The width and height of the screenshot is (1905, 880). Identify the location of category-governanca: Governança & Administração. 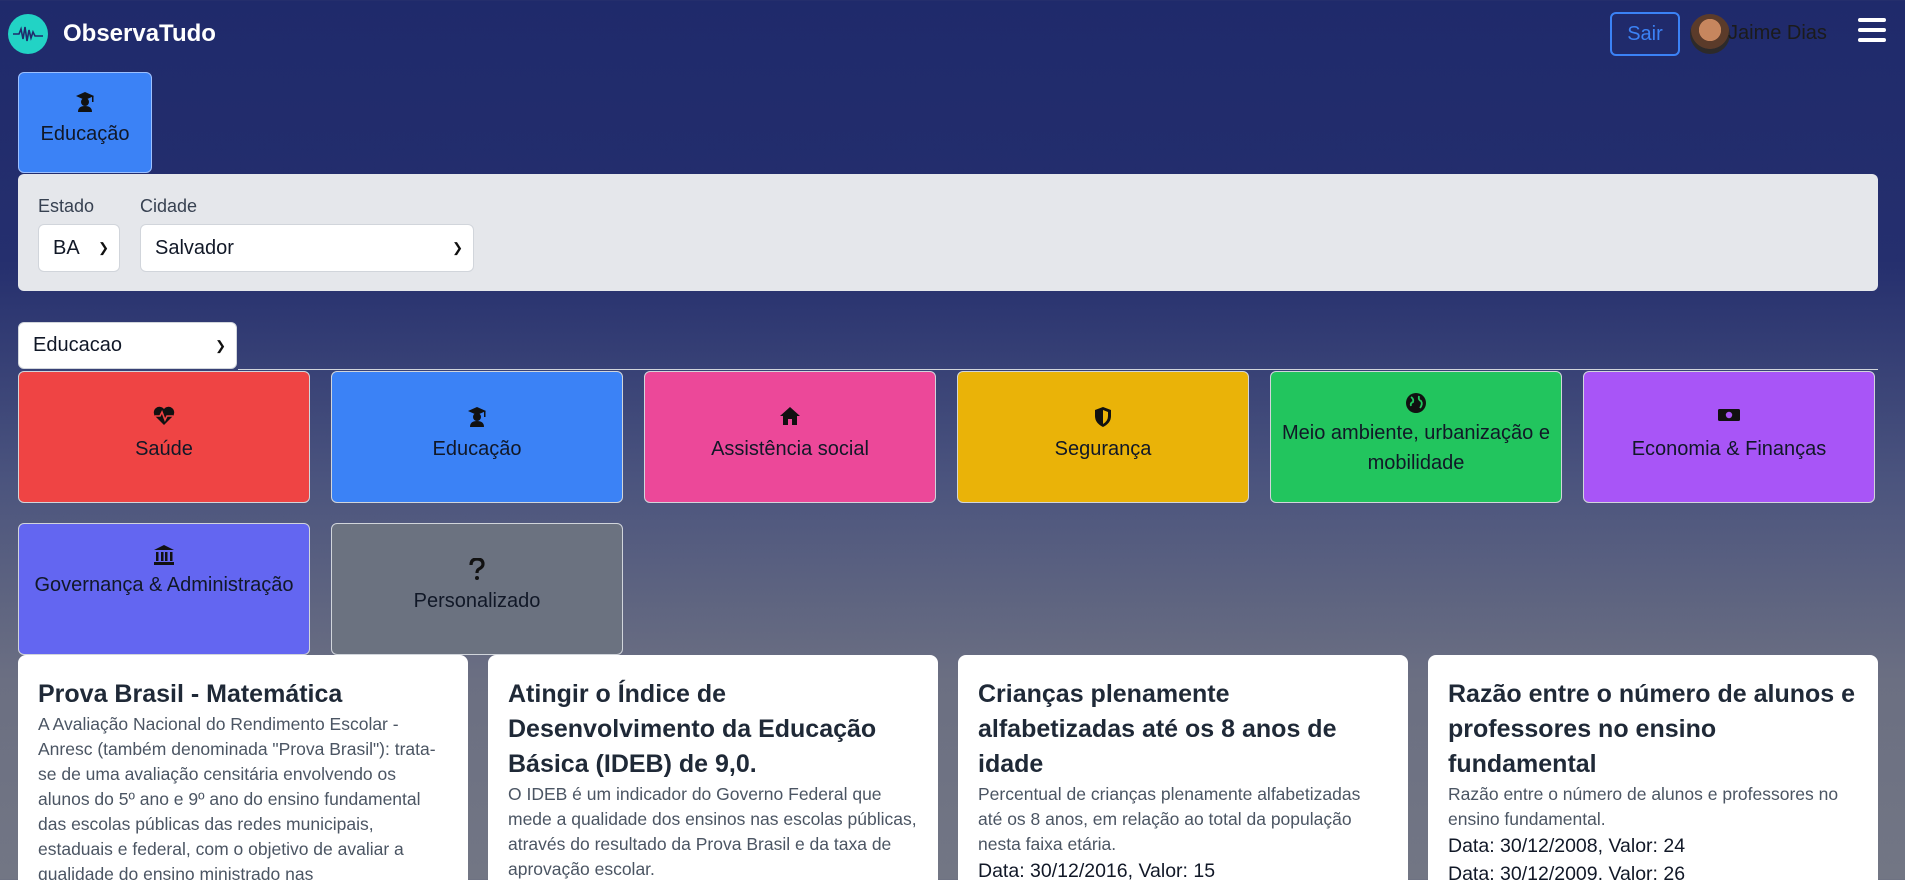
(164, 589).